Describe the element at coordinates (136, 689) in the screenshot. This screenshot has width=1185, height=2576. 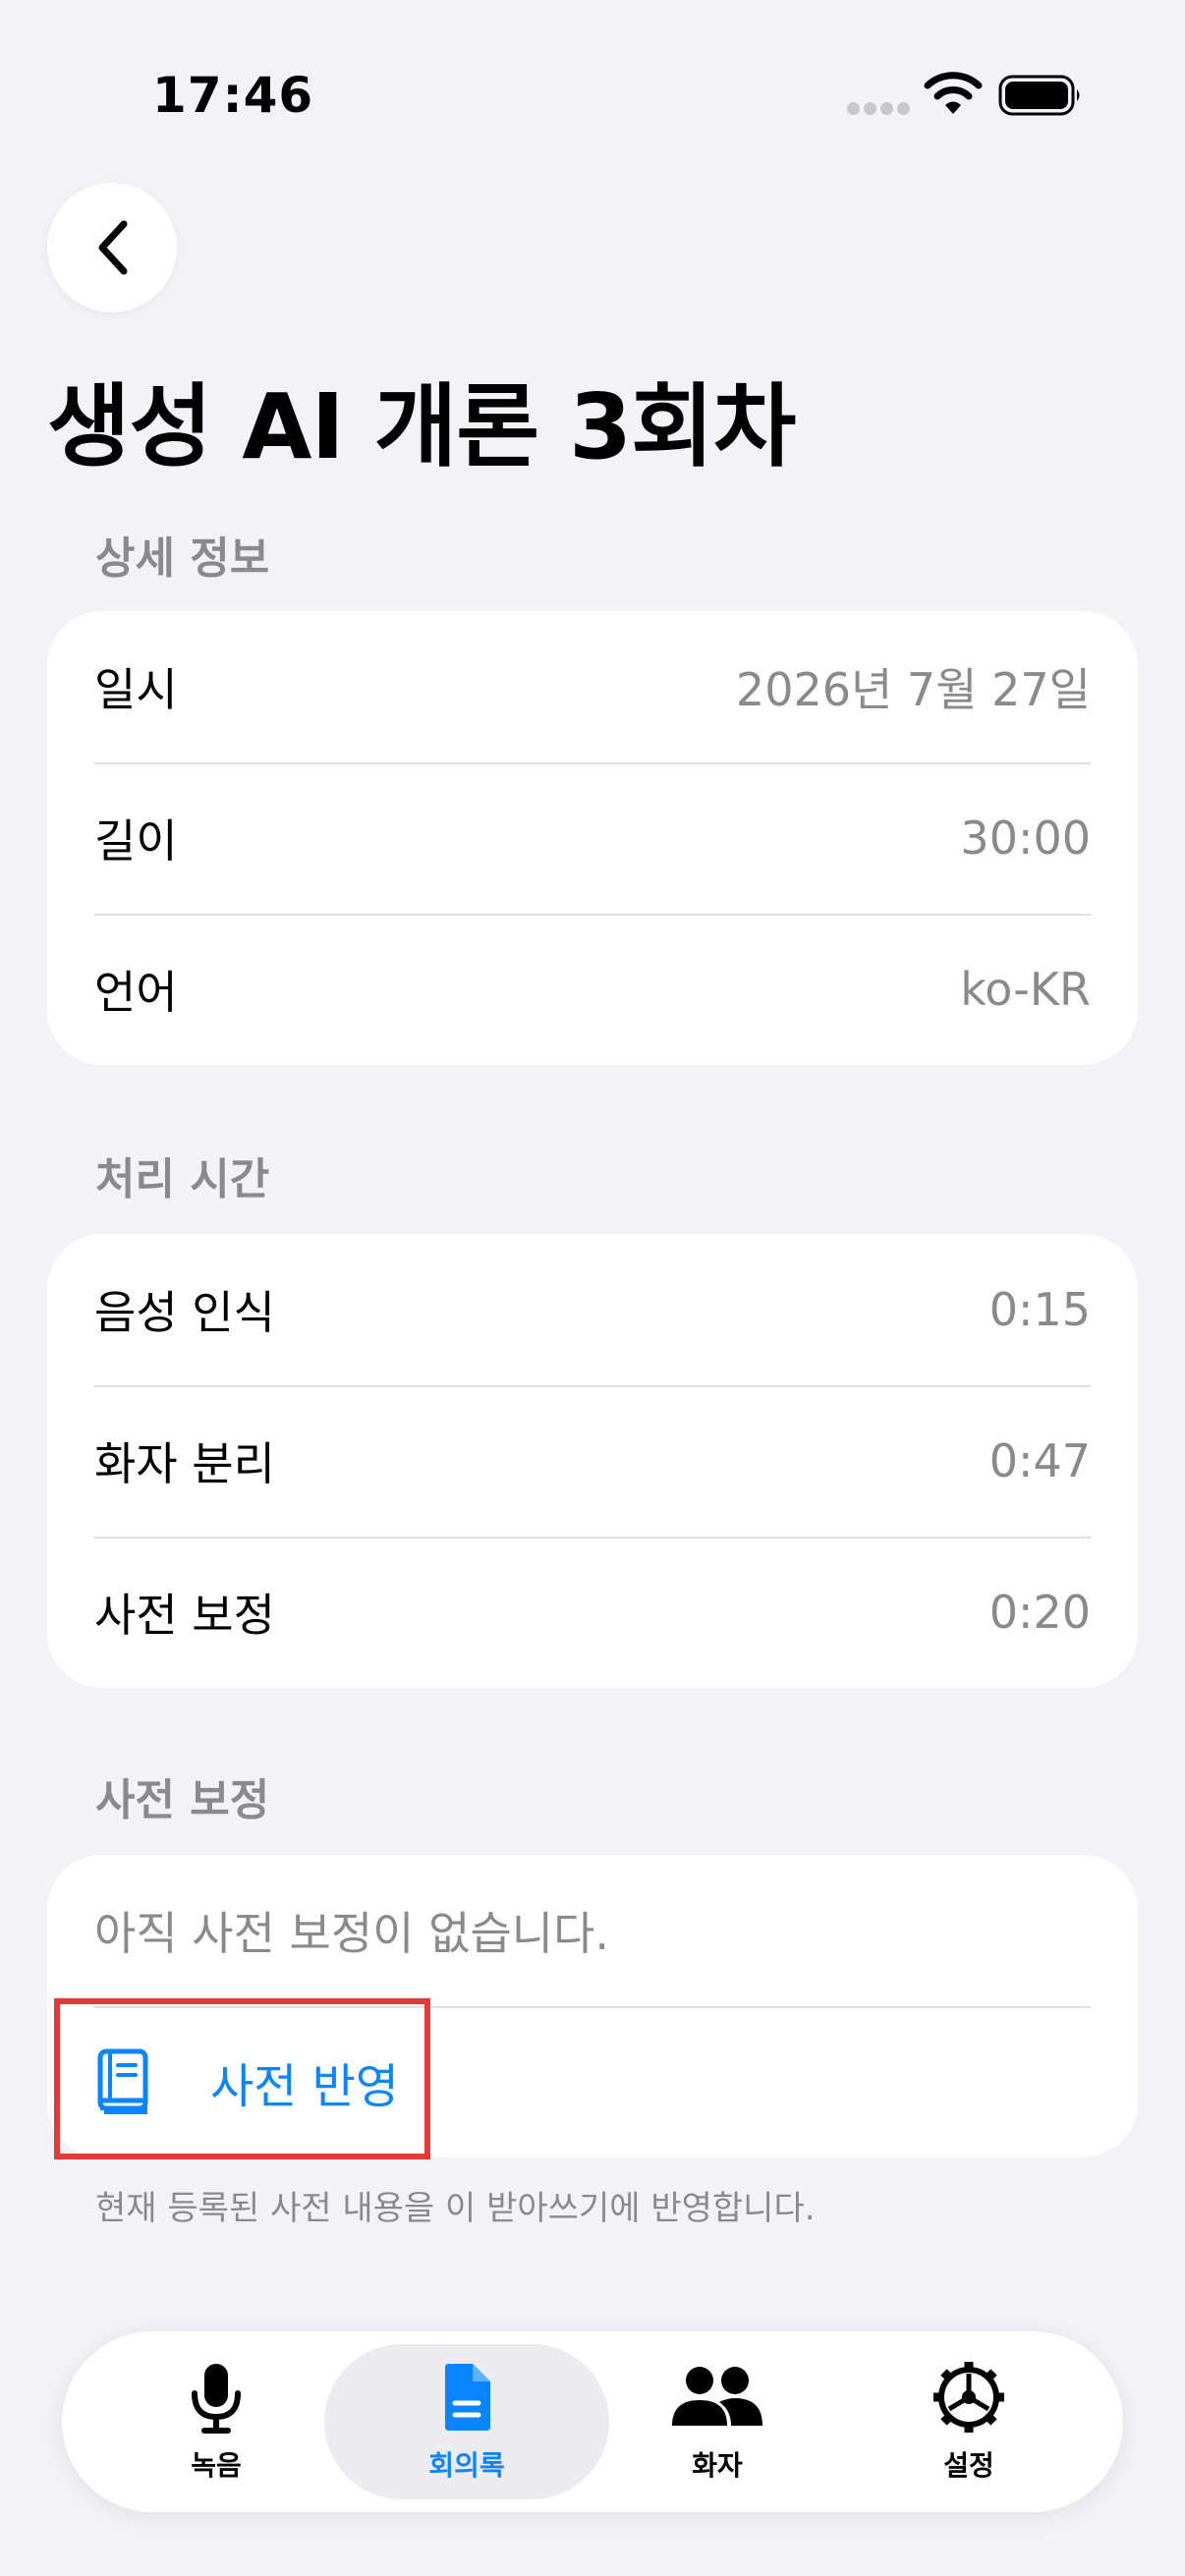
I see `row-label: 일시` at that location.